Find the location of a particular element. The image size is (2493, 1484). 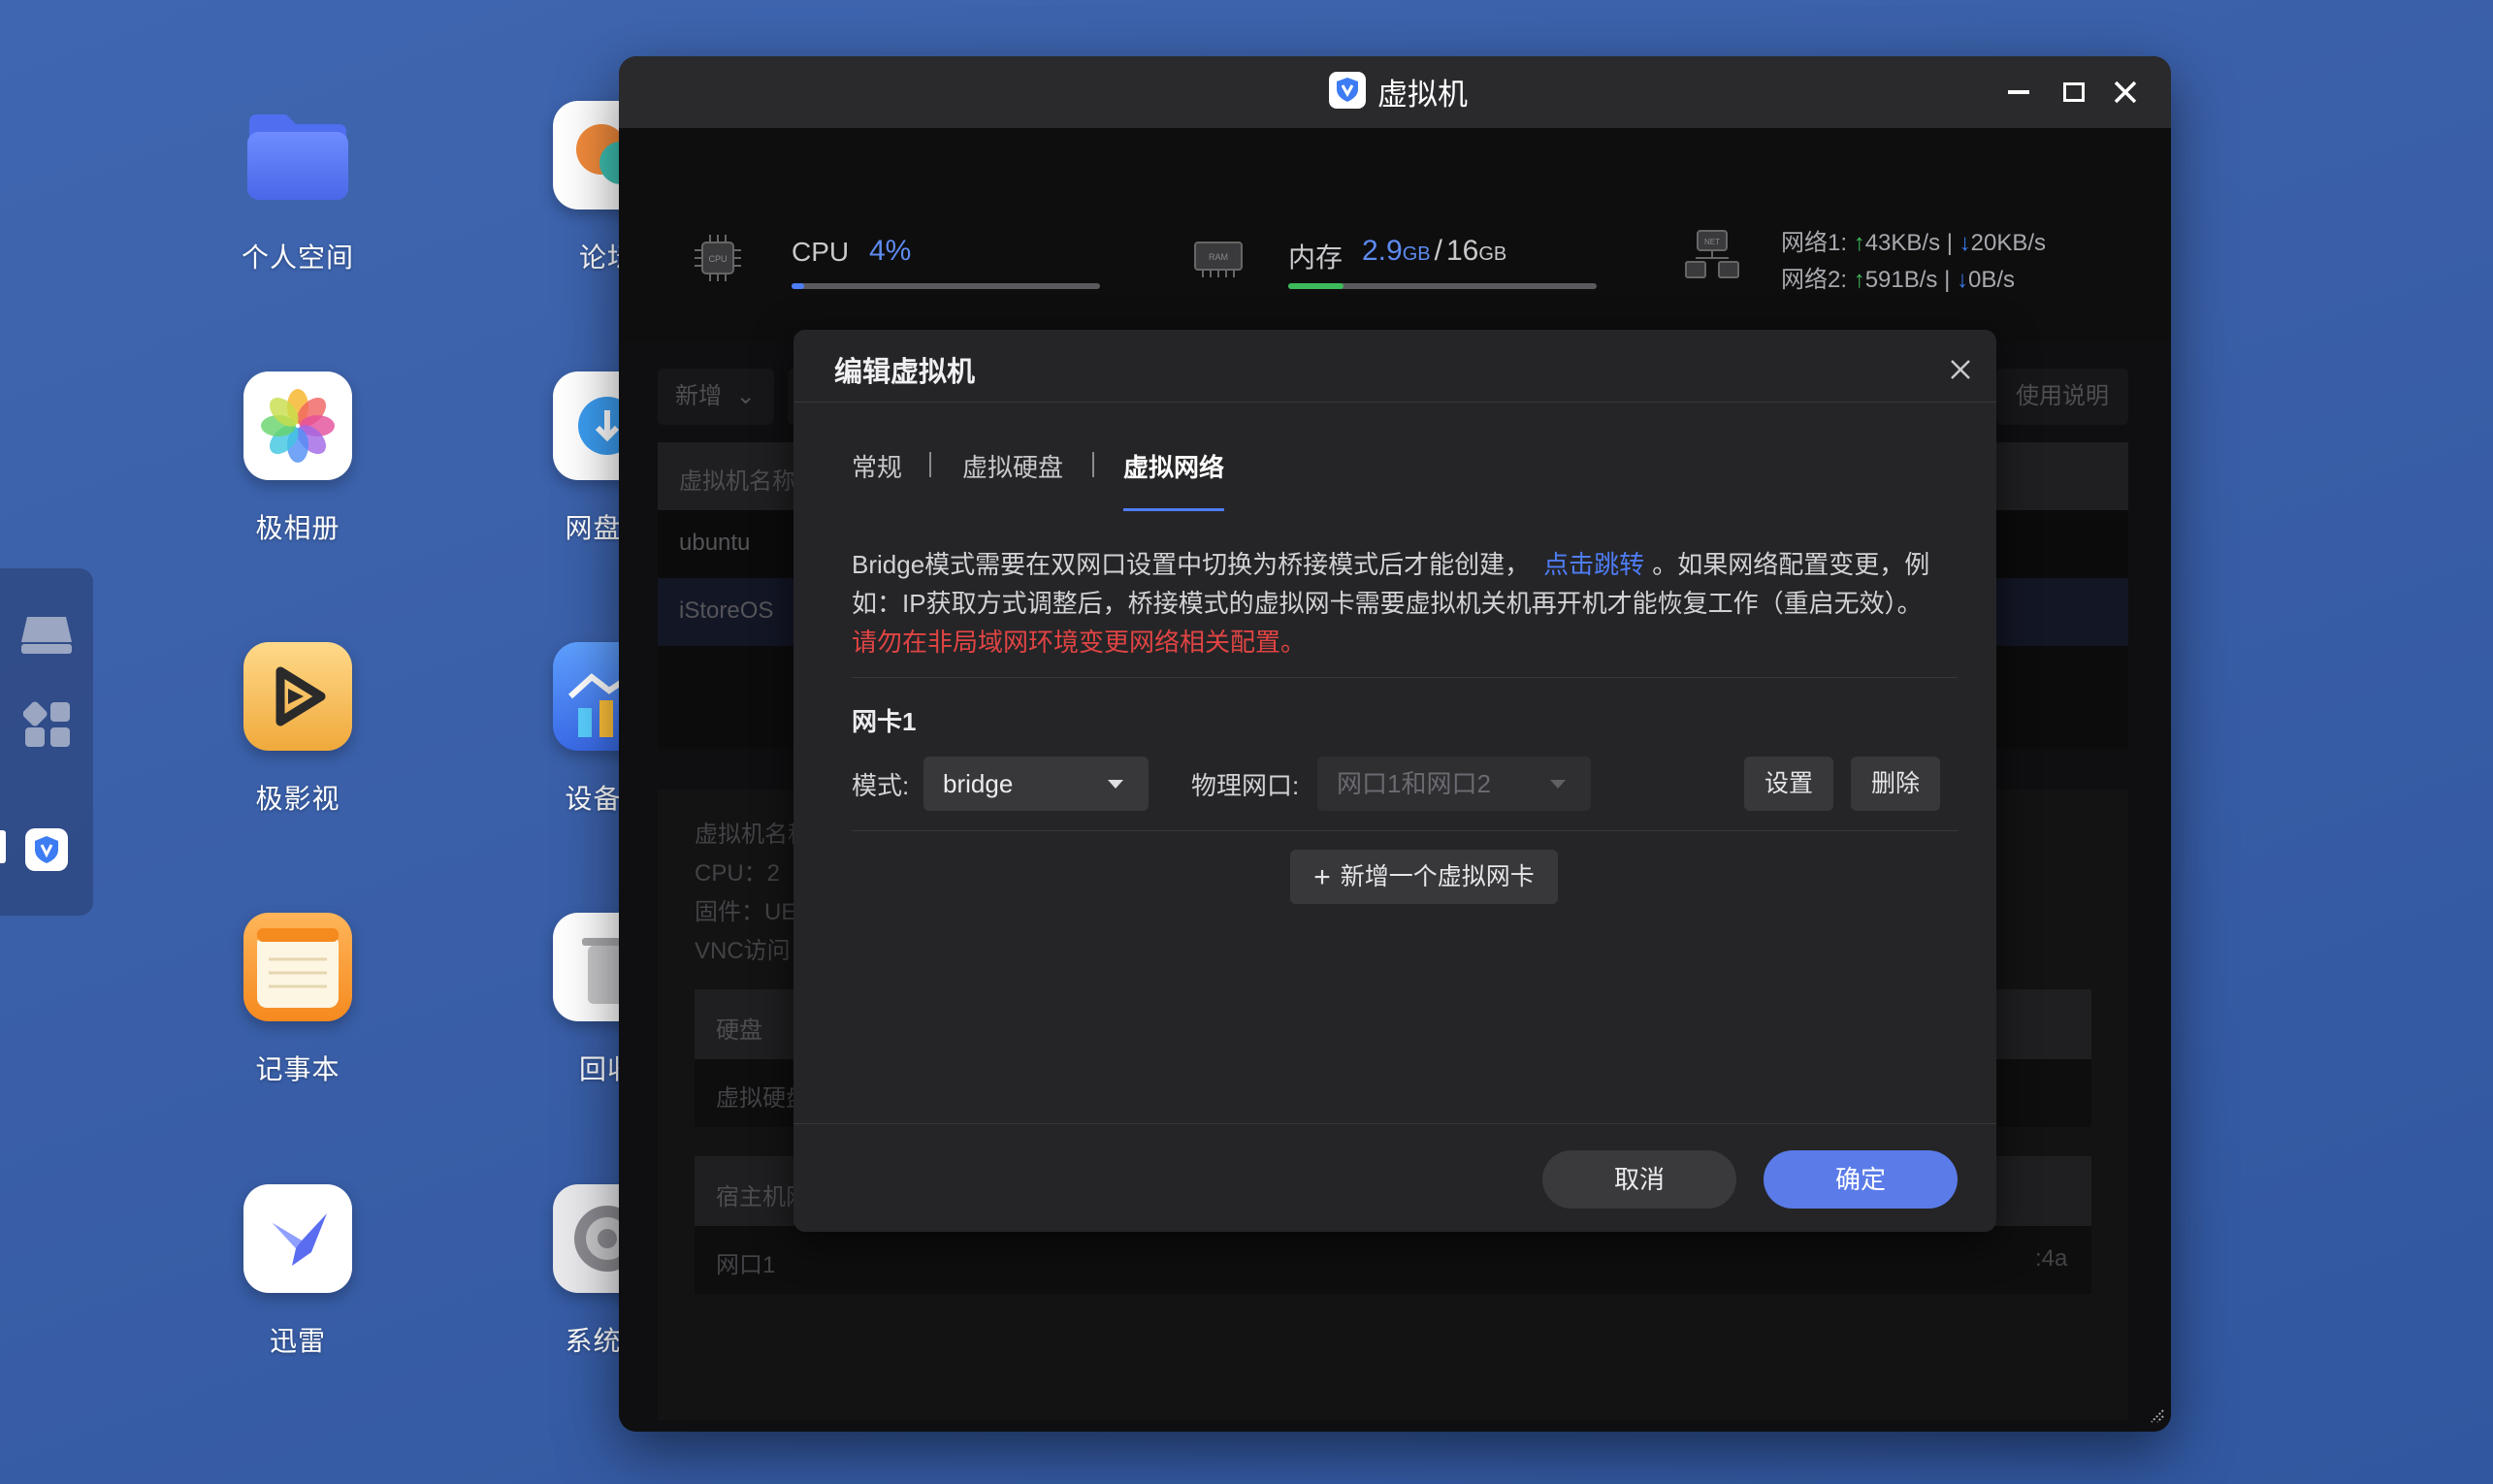

network-2-download: 0B/s is located at coordinates (1991, 280).